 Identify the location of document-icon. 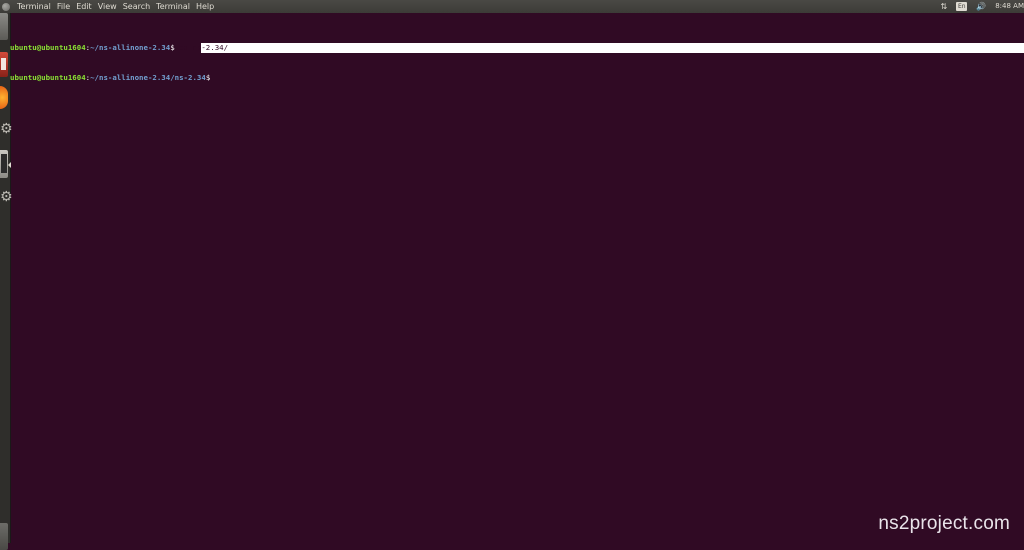
(4, 64).